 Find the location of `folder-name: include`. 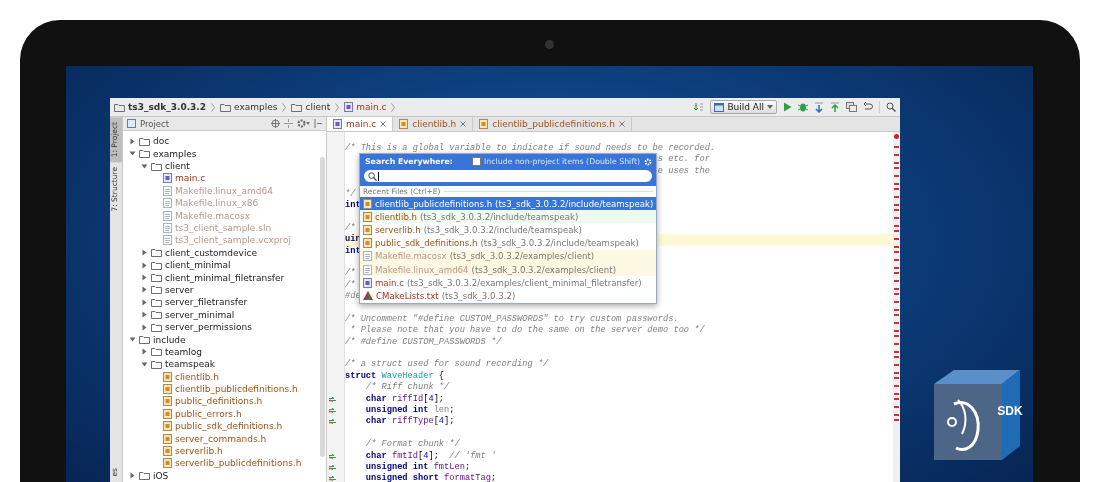

folder-name: include is located at coordinates (169, 339).